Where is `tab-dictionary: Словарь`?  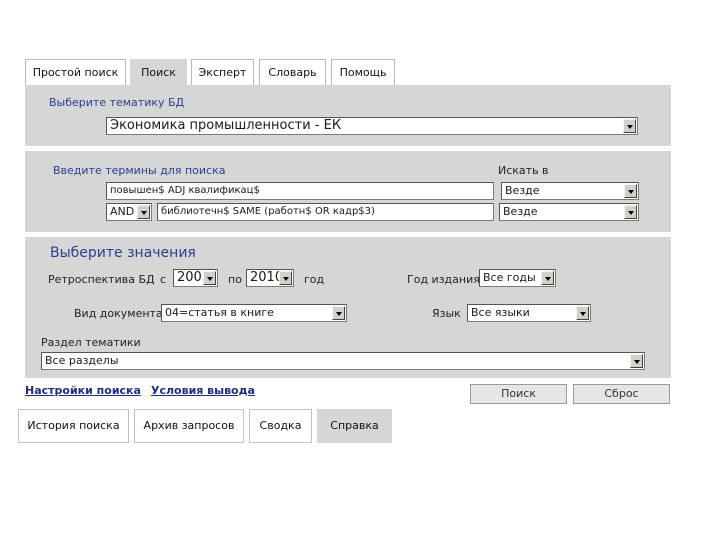 tab-dictionary: Словарь is located at coordinates (292, 72).